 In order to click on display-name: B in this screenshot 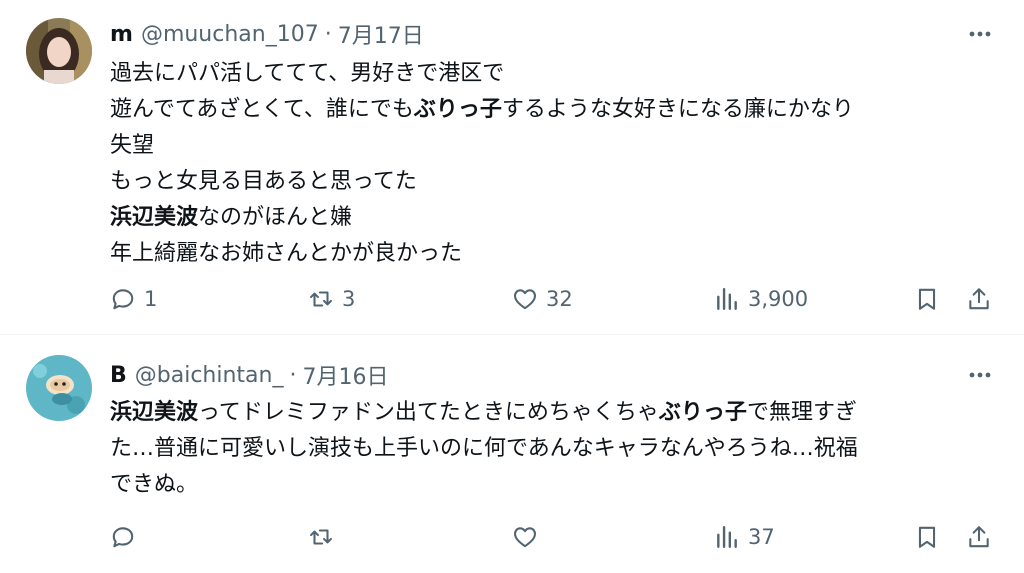, I will do `click(118, 375)`.